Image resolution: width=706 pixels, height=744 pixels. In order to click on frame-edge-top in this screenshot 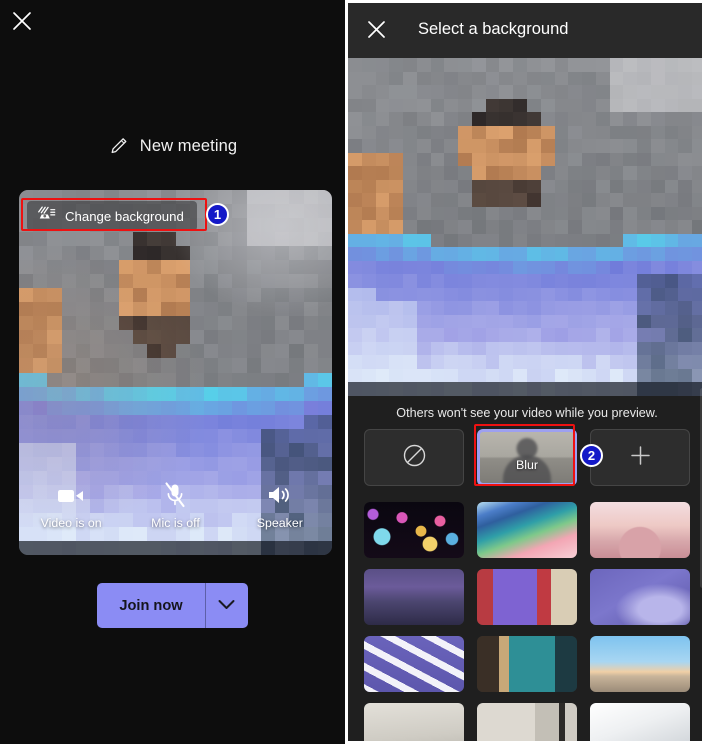, I will do `click(525, 1)`.